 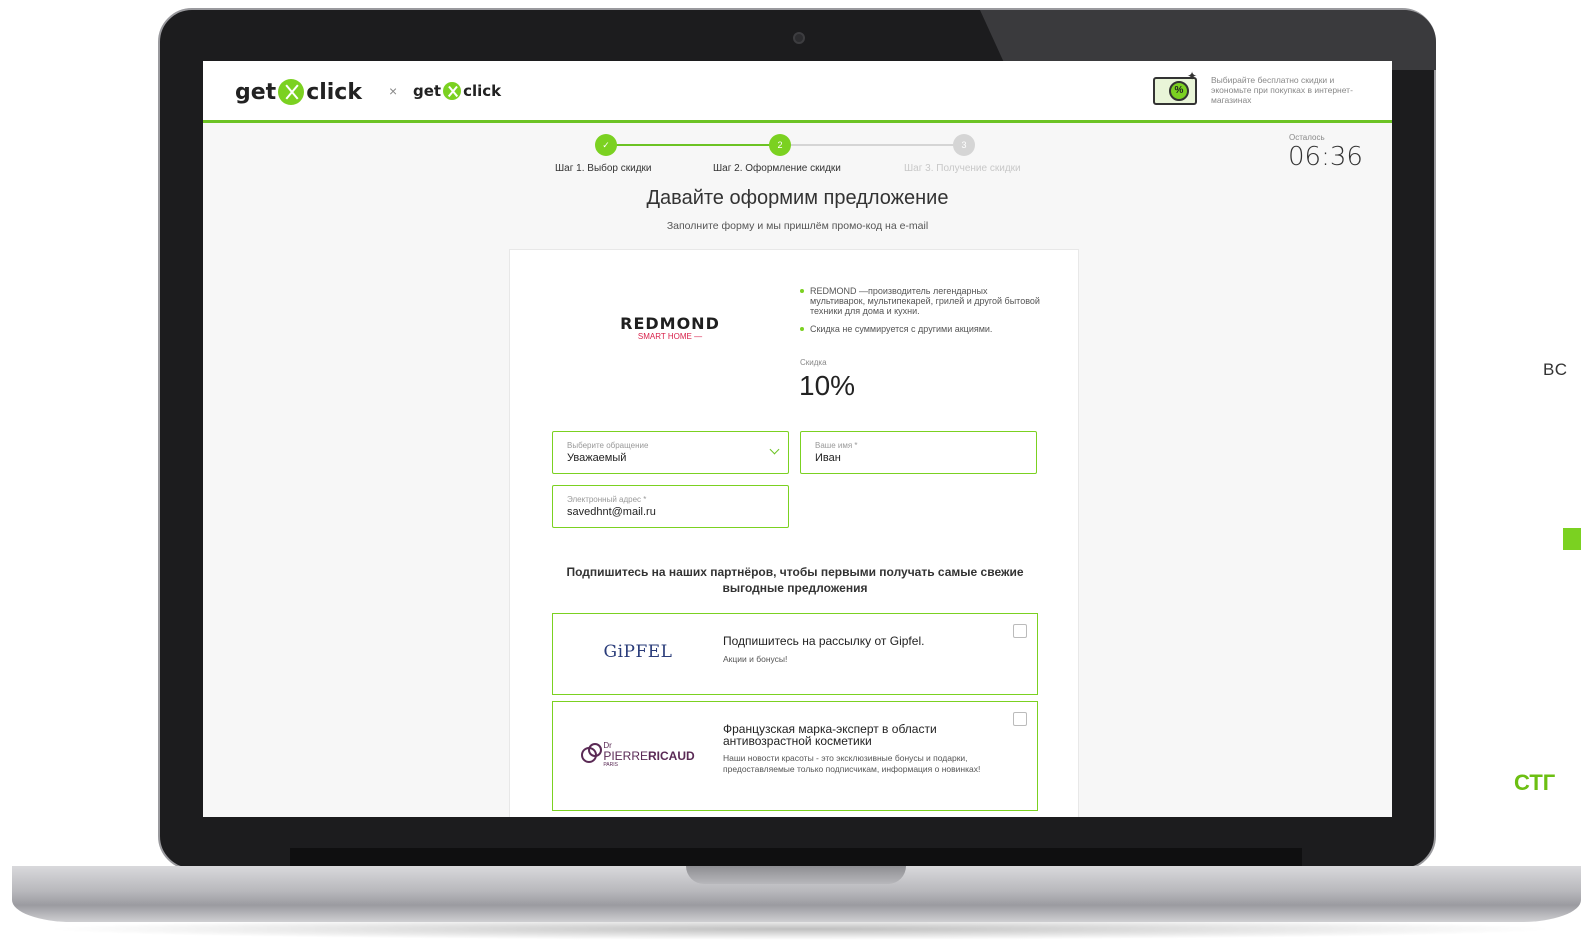 I want to click on camera-icon, so click(x=799, y=38).